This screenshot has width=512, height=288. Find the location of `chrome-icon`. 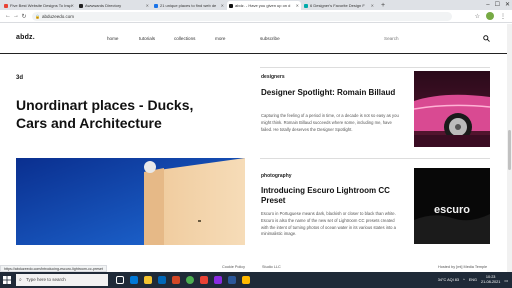

chrome-icon is located at coordinates (190, 280).